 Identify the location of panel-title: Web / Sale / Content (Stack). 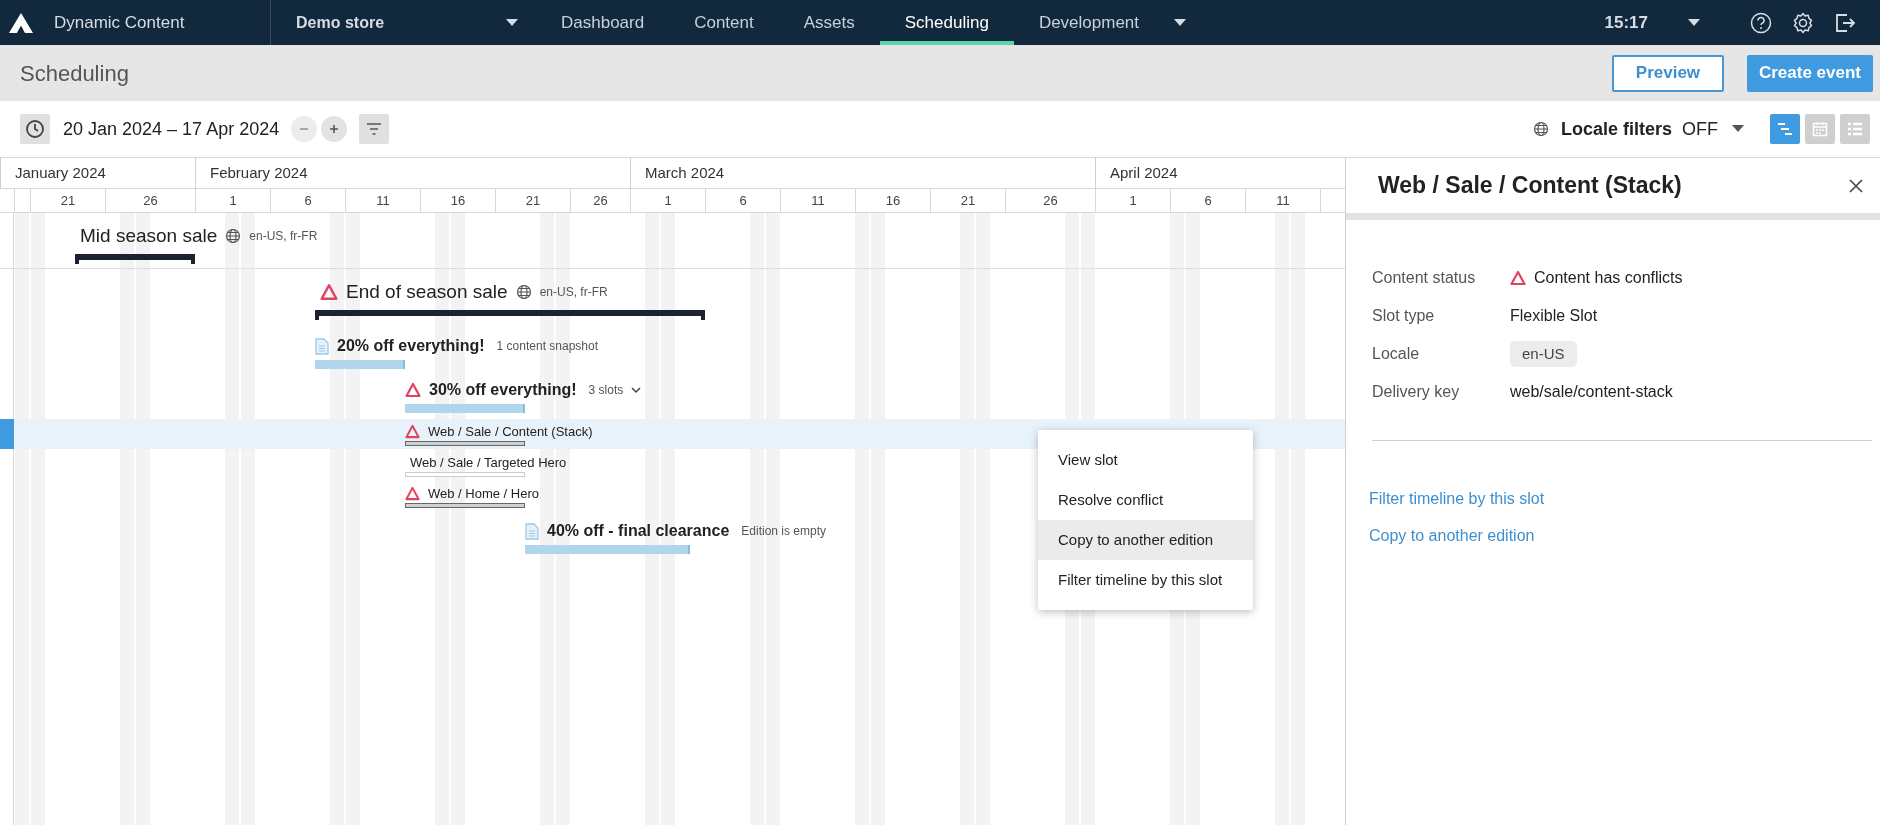
(1530, 186).